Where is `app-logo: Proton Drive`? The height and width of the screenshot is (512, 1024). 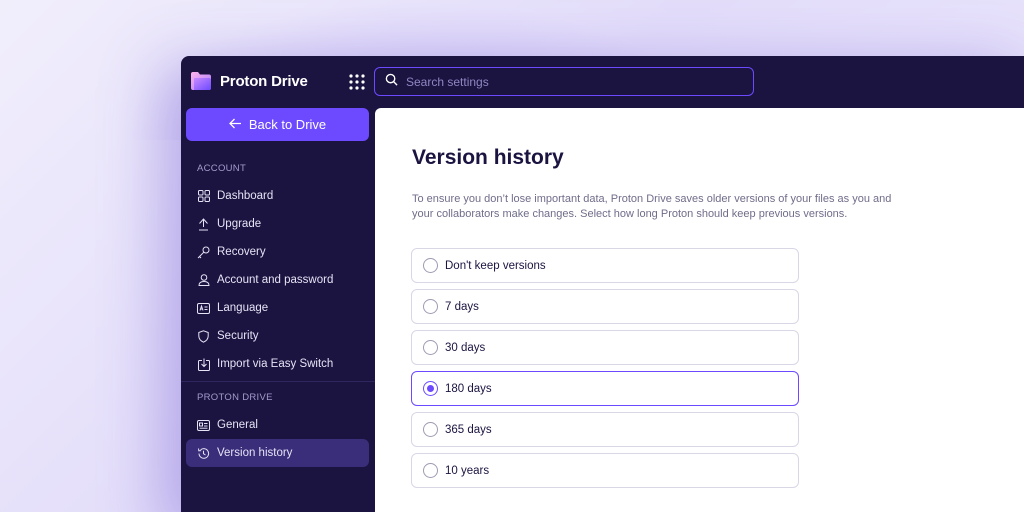 app-logo: Proton Drive is located at coordinates (249, 81).